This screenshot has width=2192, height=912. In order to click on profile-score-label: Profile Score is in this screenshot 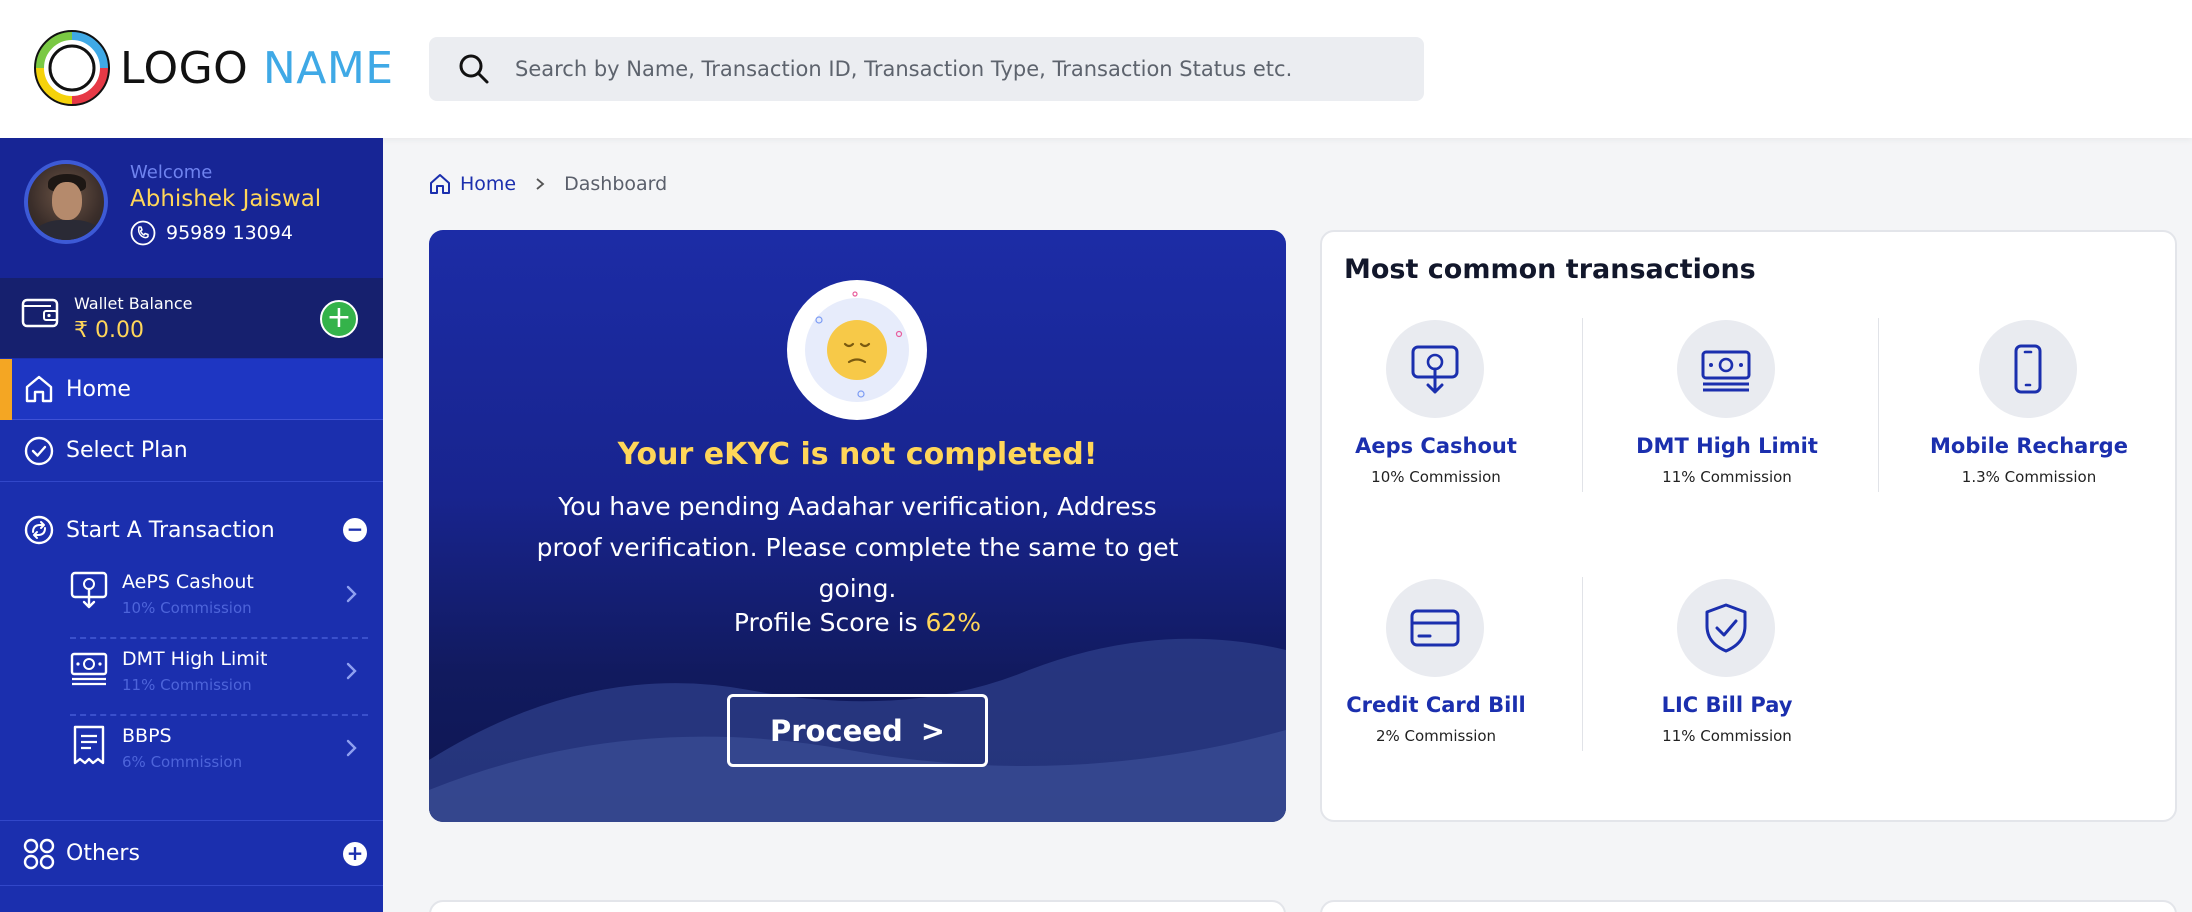, I will do `click(825, 622)`.